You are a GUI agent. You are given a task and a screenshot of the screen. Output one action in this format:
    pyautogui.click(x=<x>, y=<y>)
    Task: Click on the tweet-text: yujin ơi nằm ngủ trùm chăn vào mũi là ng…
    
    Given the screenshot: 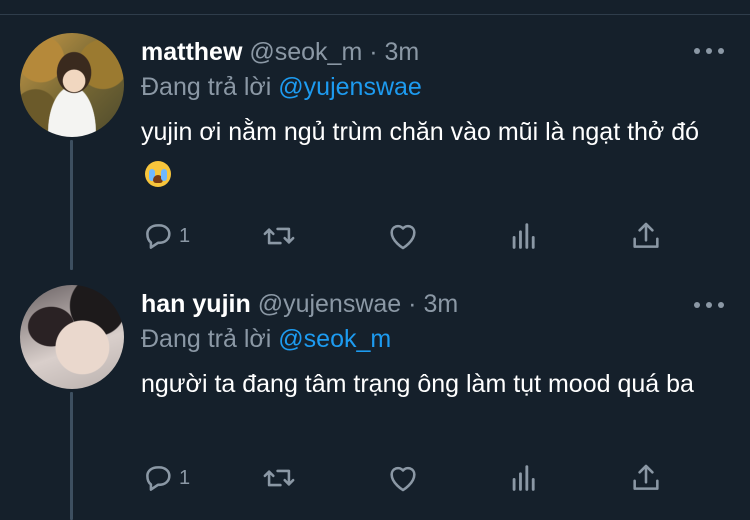 What is the action you would take?
    pyautogui.click(x=431, y=154)
    